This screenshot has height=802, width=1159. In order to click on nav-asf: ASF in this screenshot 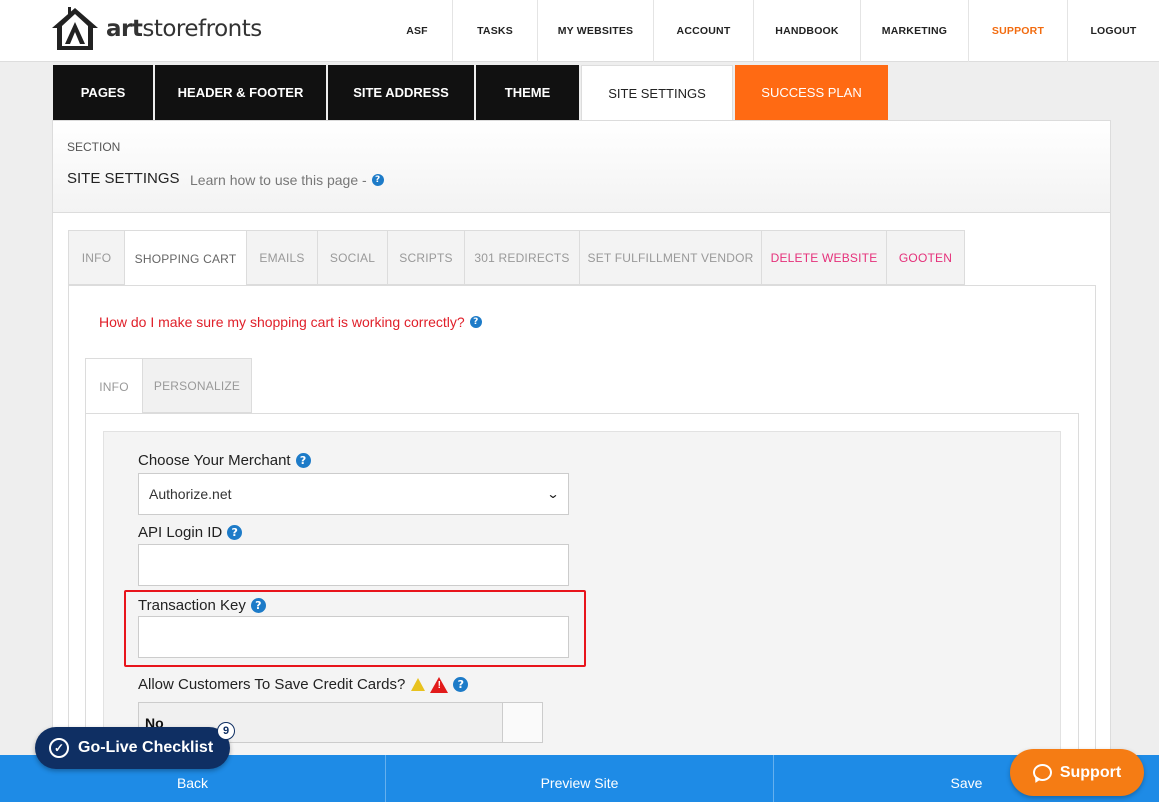, I will do `click(417, 31)`.